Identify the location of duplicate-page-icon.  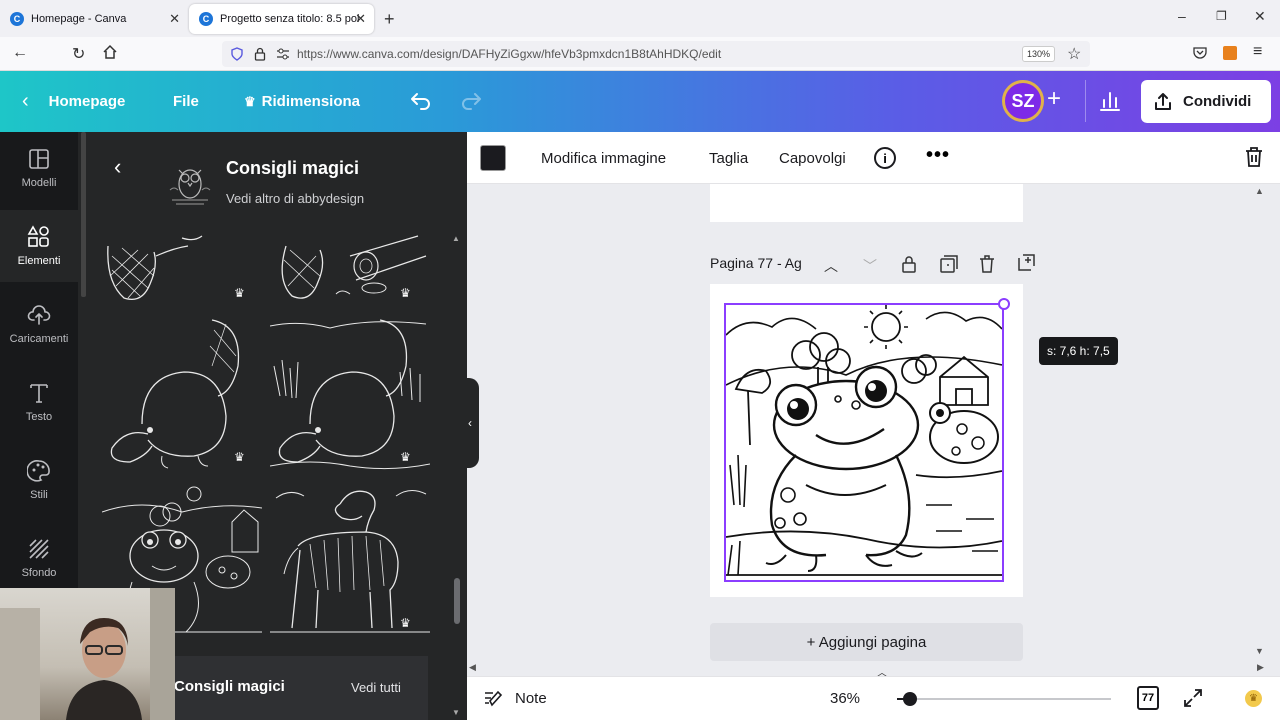
(949, 264).